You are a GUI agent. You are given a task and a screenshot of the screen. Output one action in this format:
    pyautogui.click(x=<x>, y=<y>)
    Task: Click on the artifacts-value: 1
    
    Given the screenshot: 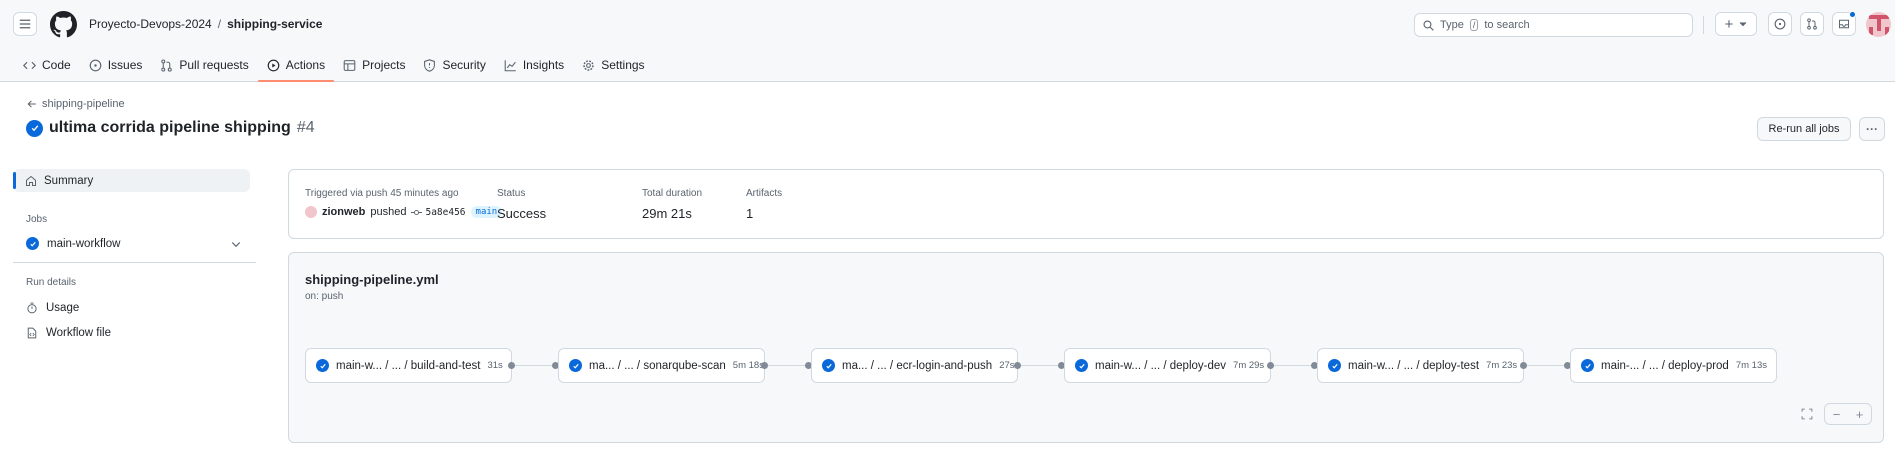 What is the action you would take?
    pyautogui.click(x=749, y=213)
    